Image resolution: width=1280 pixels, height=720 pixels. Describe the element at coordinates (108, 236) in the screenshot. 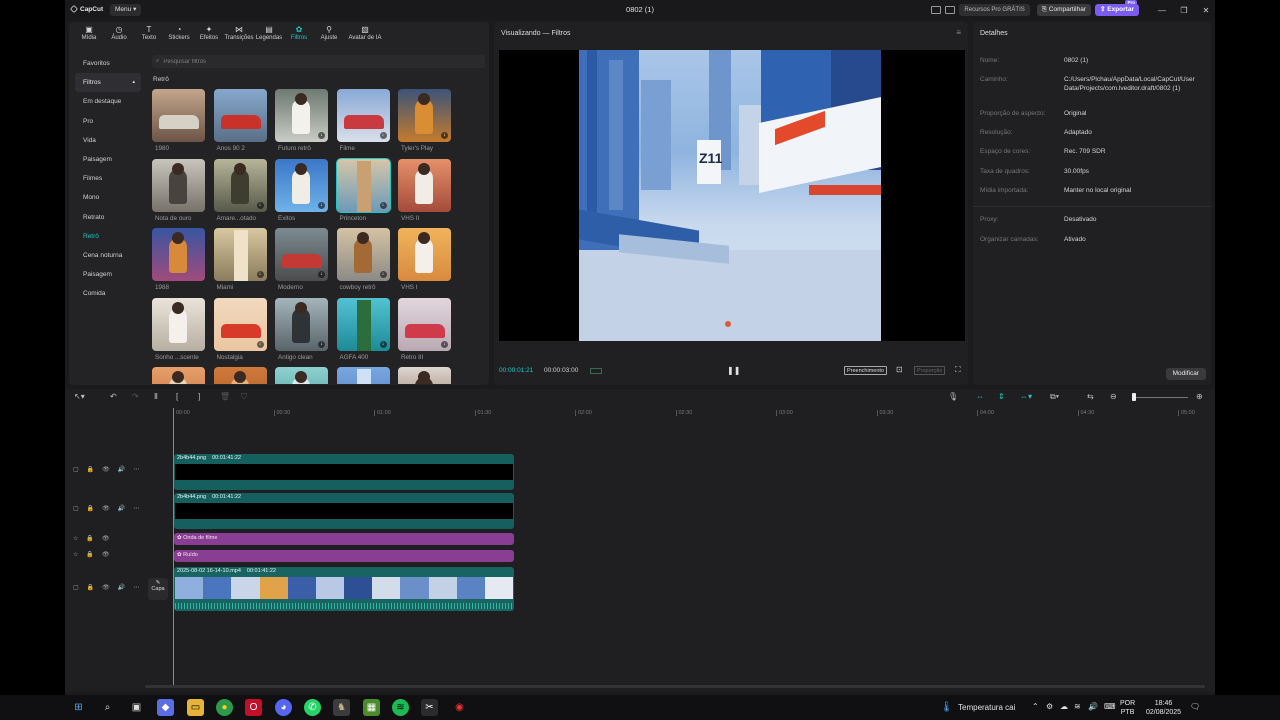

I see `category-item: Retrô` at that location.